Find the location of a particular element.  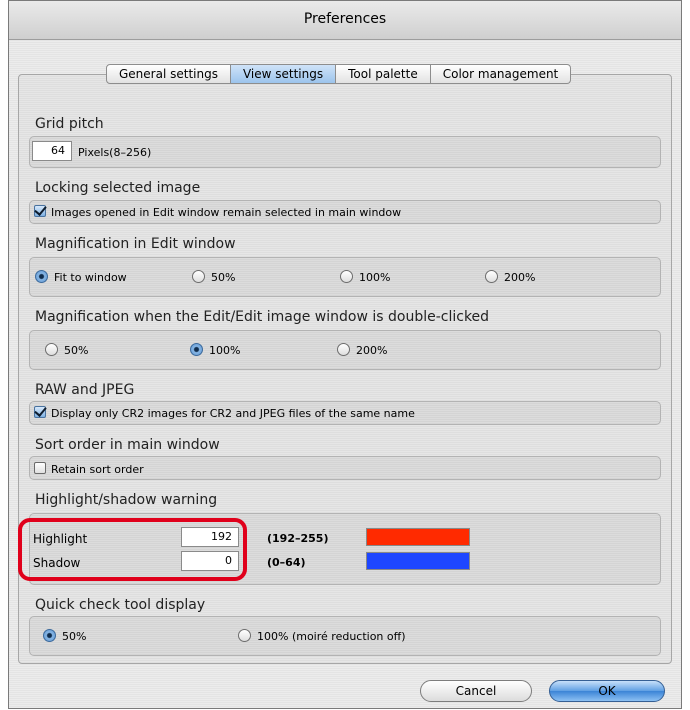

tab-color-management: Color management is located at coordinates (501, 74).